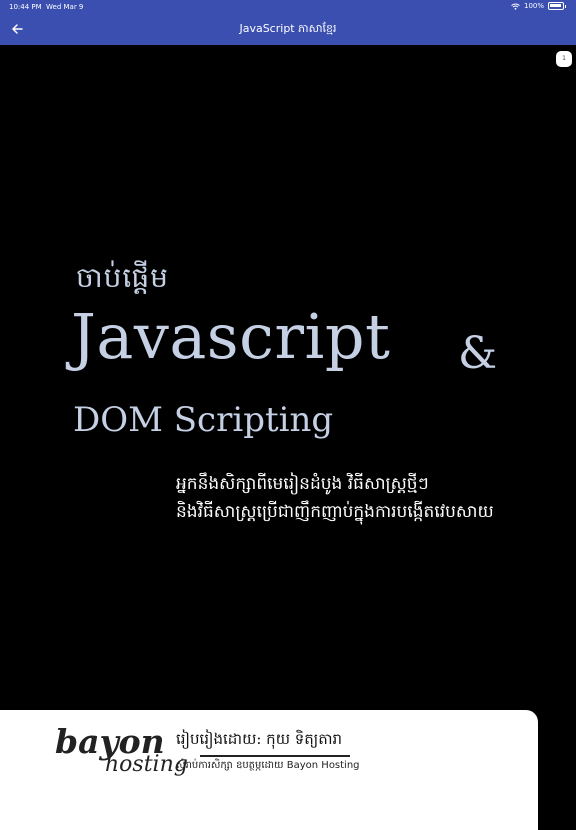 Image resolution: width=576 pixels, height=830 pixels. I want to click on status-right: 100%, so click(538, 6).